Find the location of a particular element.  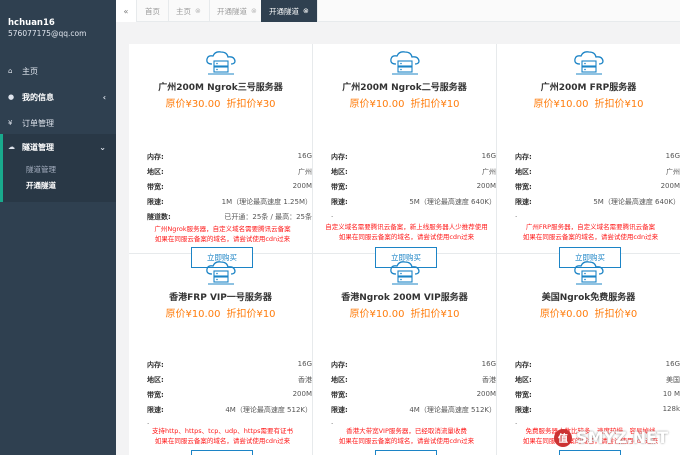

tab-label: 开通隧道 is located at coordinates (232, 11).